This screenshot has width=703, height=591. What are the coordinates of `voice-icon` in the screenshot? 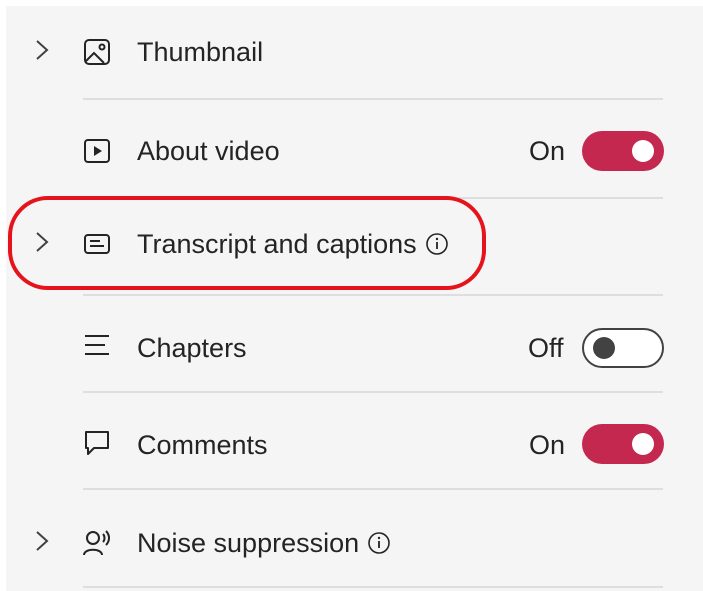 It's located at (97, 543).